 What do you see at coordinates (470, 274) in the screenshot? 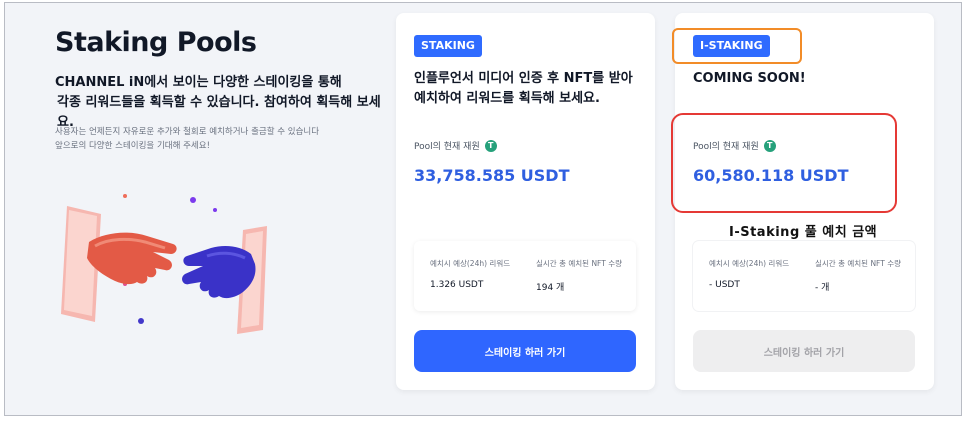
I see `stat-expected-reward: 예치시 예상(24h) 리워드 1.326 USDT` at bounding box center [470, 274].